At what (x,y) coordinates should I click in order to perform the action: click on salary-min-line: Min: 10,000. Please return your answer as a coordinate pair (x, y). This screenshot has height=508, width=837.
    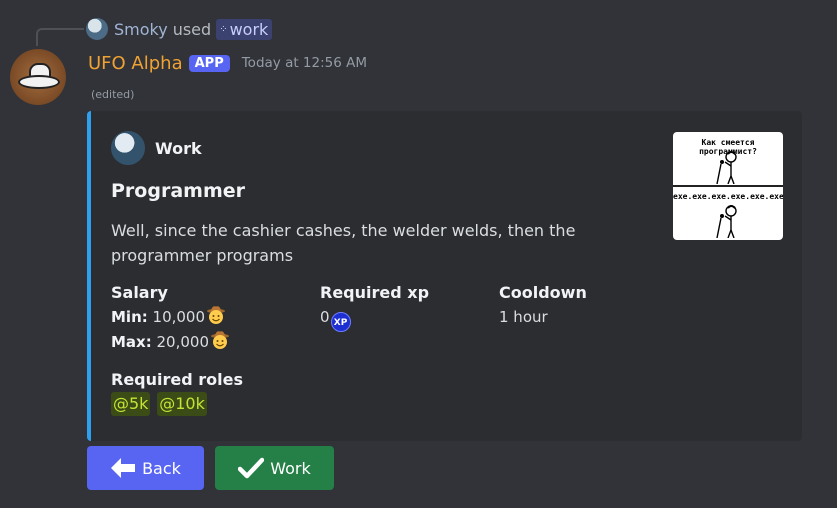
    Looking at the image, I should click on (170, 317).